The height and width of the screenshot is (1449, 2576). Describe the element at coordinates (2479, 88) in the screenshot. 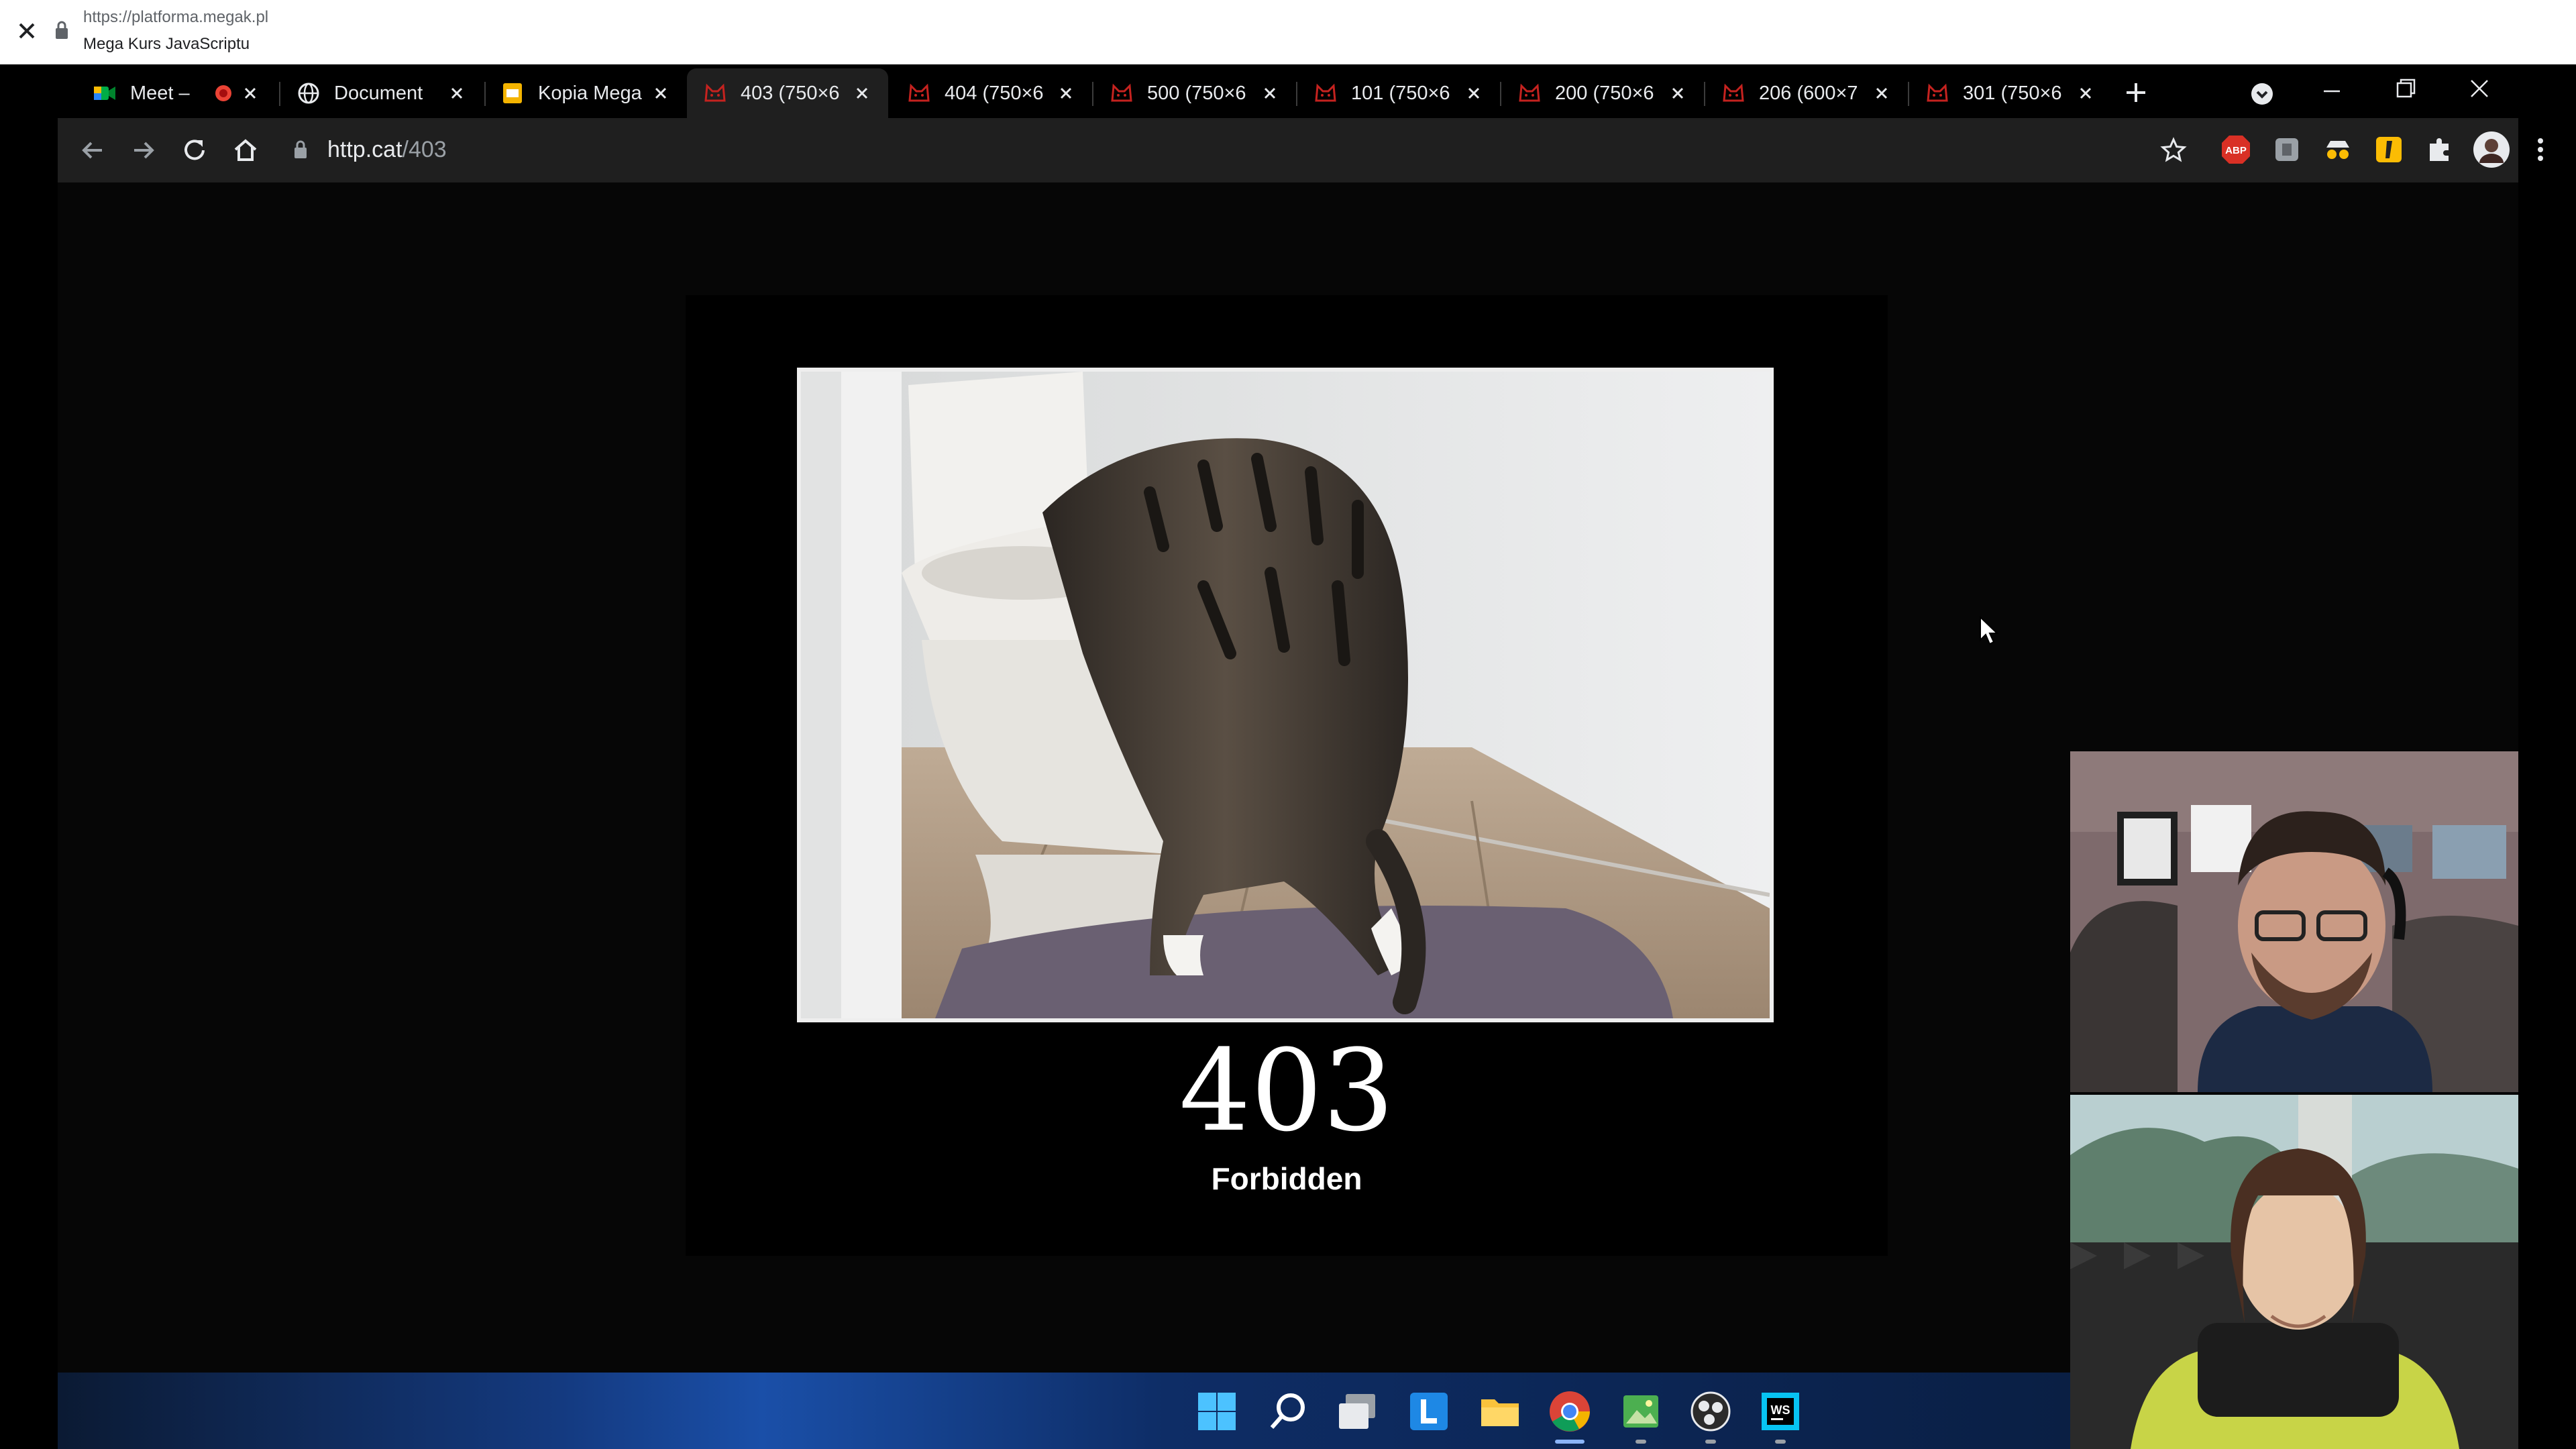

I see `window-close-icon` at that location.